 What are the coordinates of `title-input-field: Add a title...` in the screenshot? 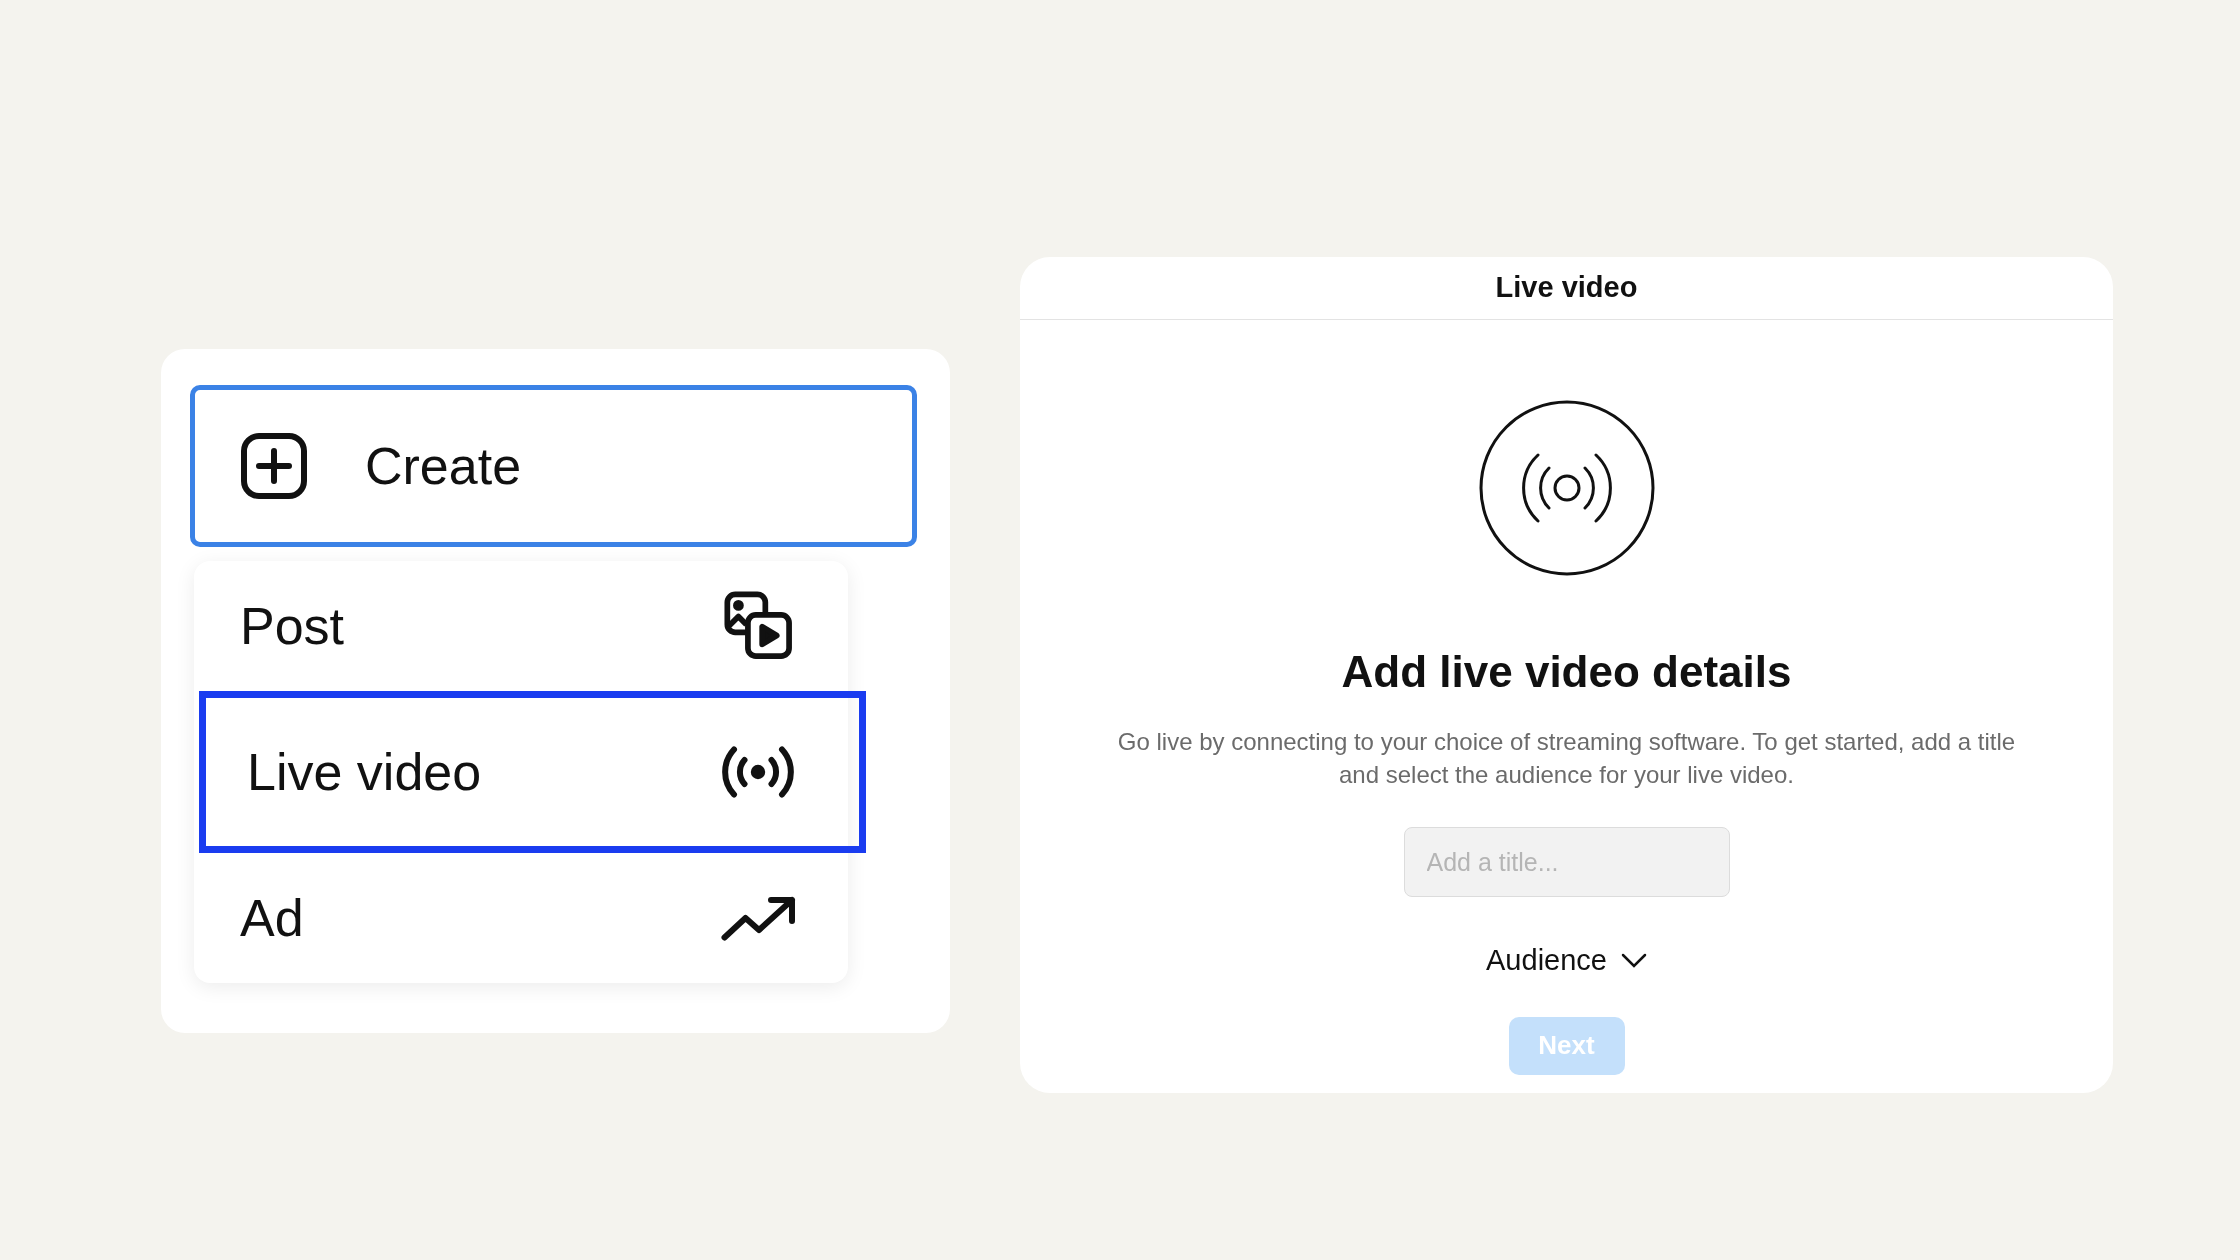 It's located at (1566, 862).